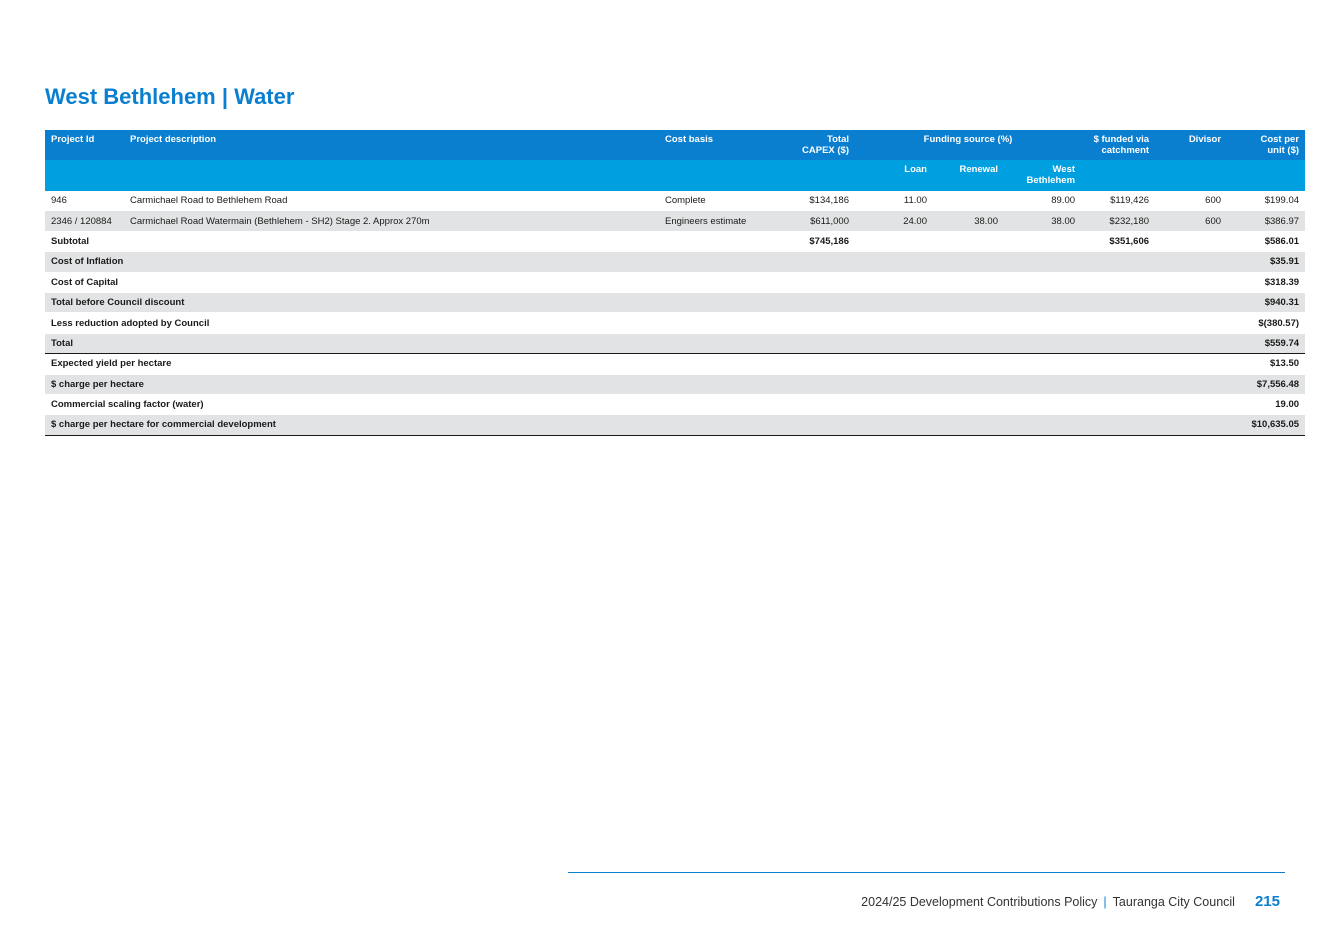 Image resolution: width=1328 pixels, height=939 pixels. Describe the element at coordinates (1043, 201) in the screenshot. I see `cell-west: 89.00` at that location.